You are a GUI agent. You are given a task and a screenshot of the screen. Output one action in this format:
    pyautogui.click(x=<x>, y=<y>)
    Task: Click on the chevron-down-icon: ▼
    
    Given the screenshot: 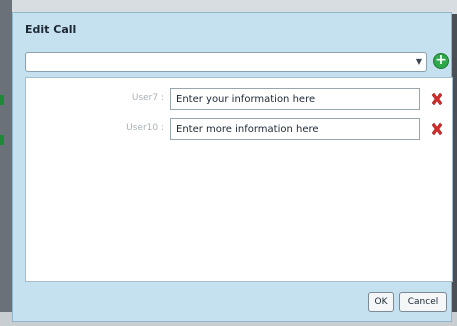 What is the action you would take?
    pyautogui.click(x=419, y=62)
    